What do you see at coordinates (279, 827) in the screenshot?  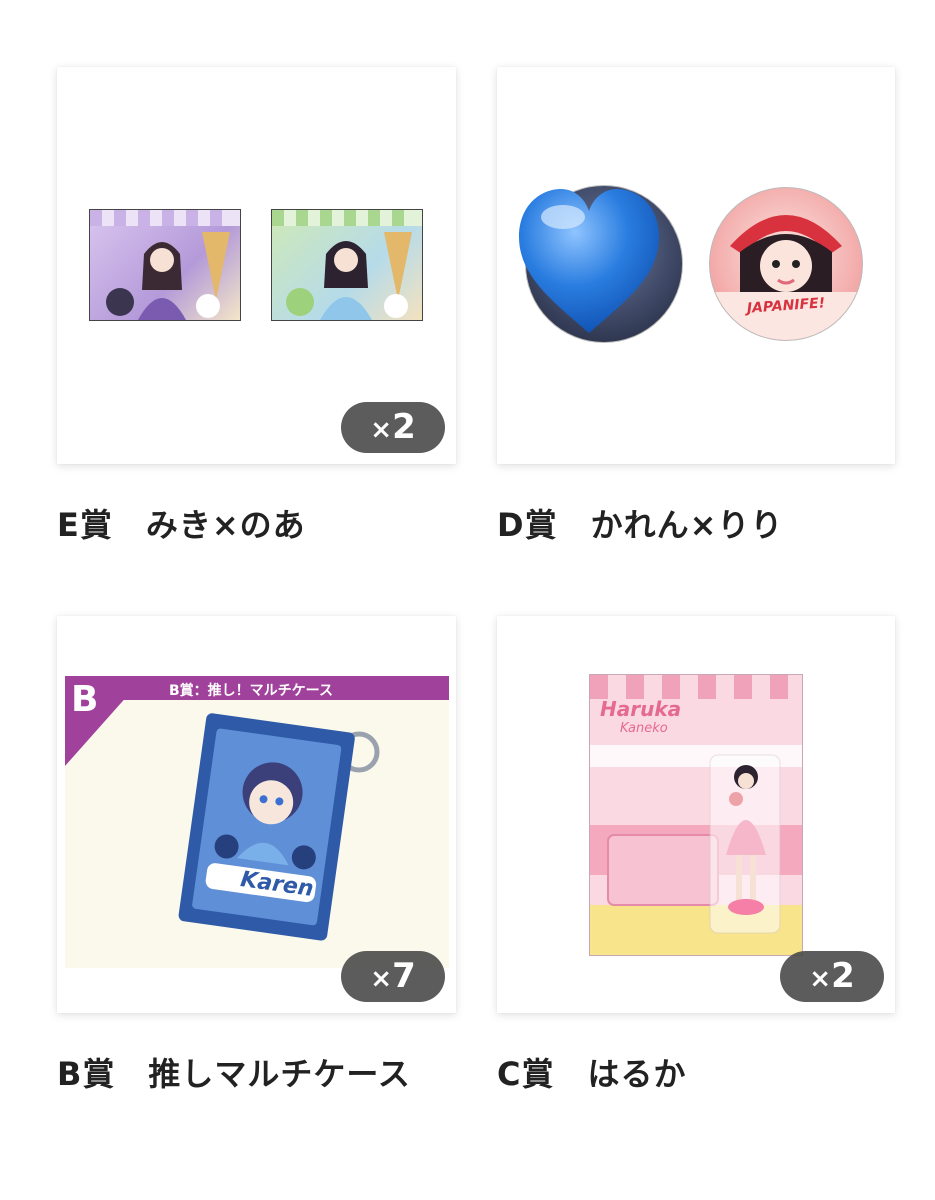 I see `multi-case-illustration` at bounding box center [279, 827].